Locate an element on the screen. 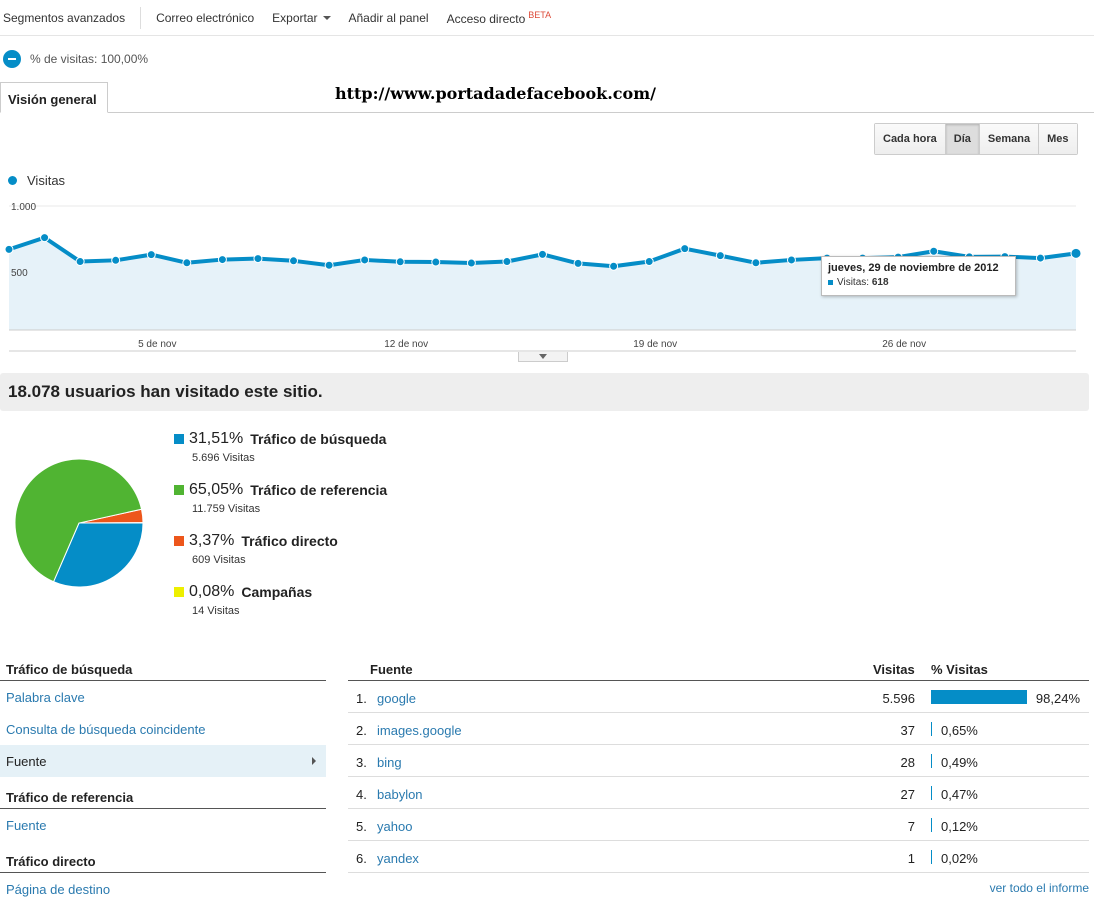 The height and width of the screenshot is (898, 1094). row-rank: 6. is located at coordinates (361, 858).